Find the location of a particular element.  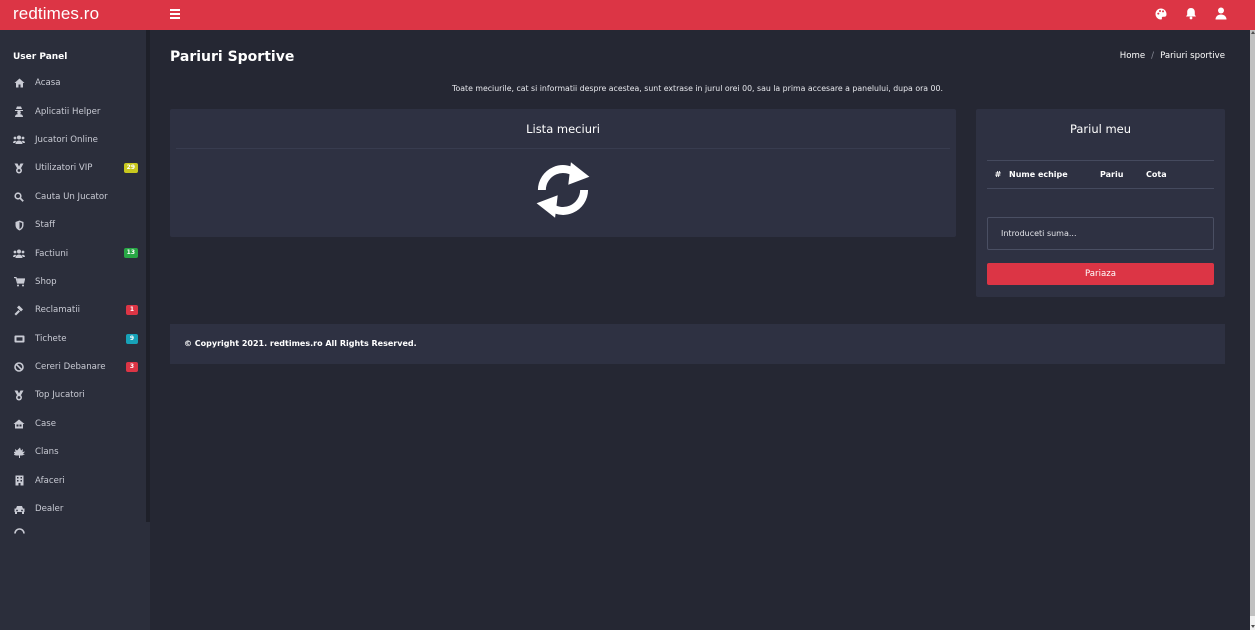

sidebar-item-case: Case is located at coordinates (73, 424).